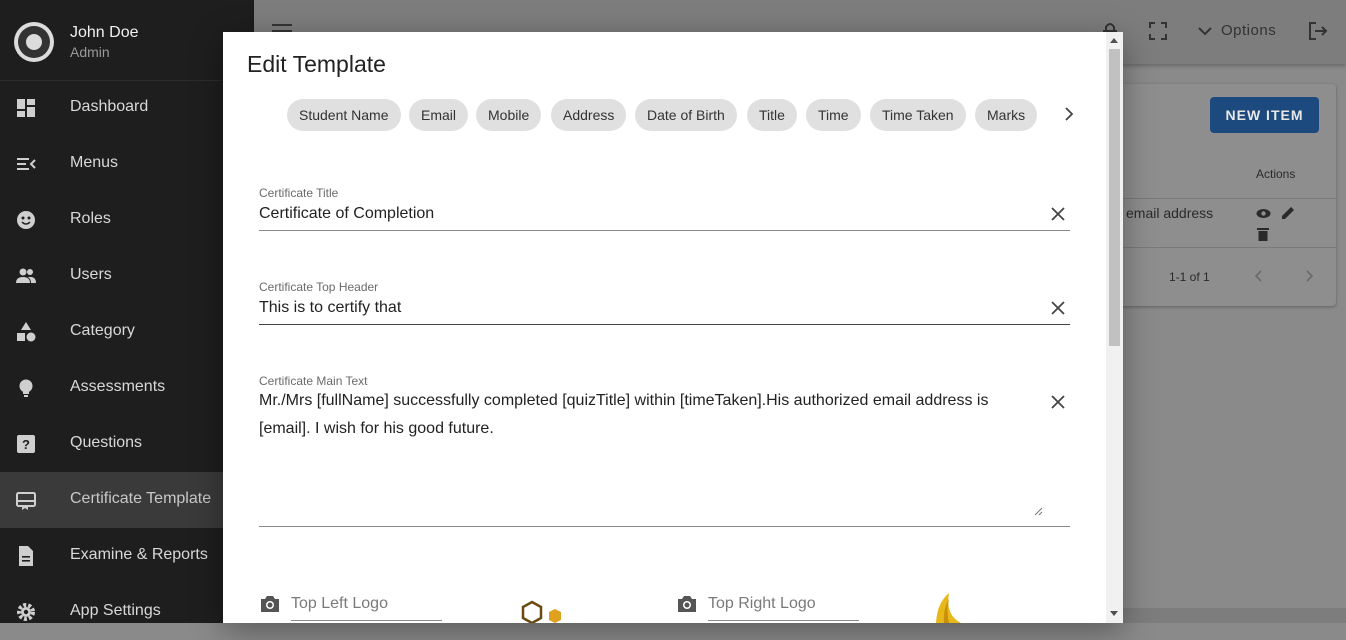 Image resolution: width=1346 pixels, height=640 pixels. What do you see at coordinates (1189, 277) in the screenshot?
I see `pagination-range: 1-1 of 1` at bounding box center [1189, 277].